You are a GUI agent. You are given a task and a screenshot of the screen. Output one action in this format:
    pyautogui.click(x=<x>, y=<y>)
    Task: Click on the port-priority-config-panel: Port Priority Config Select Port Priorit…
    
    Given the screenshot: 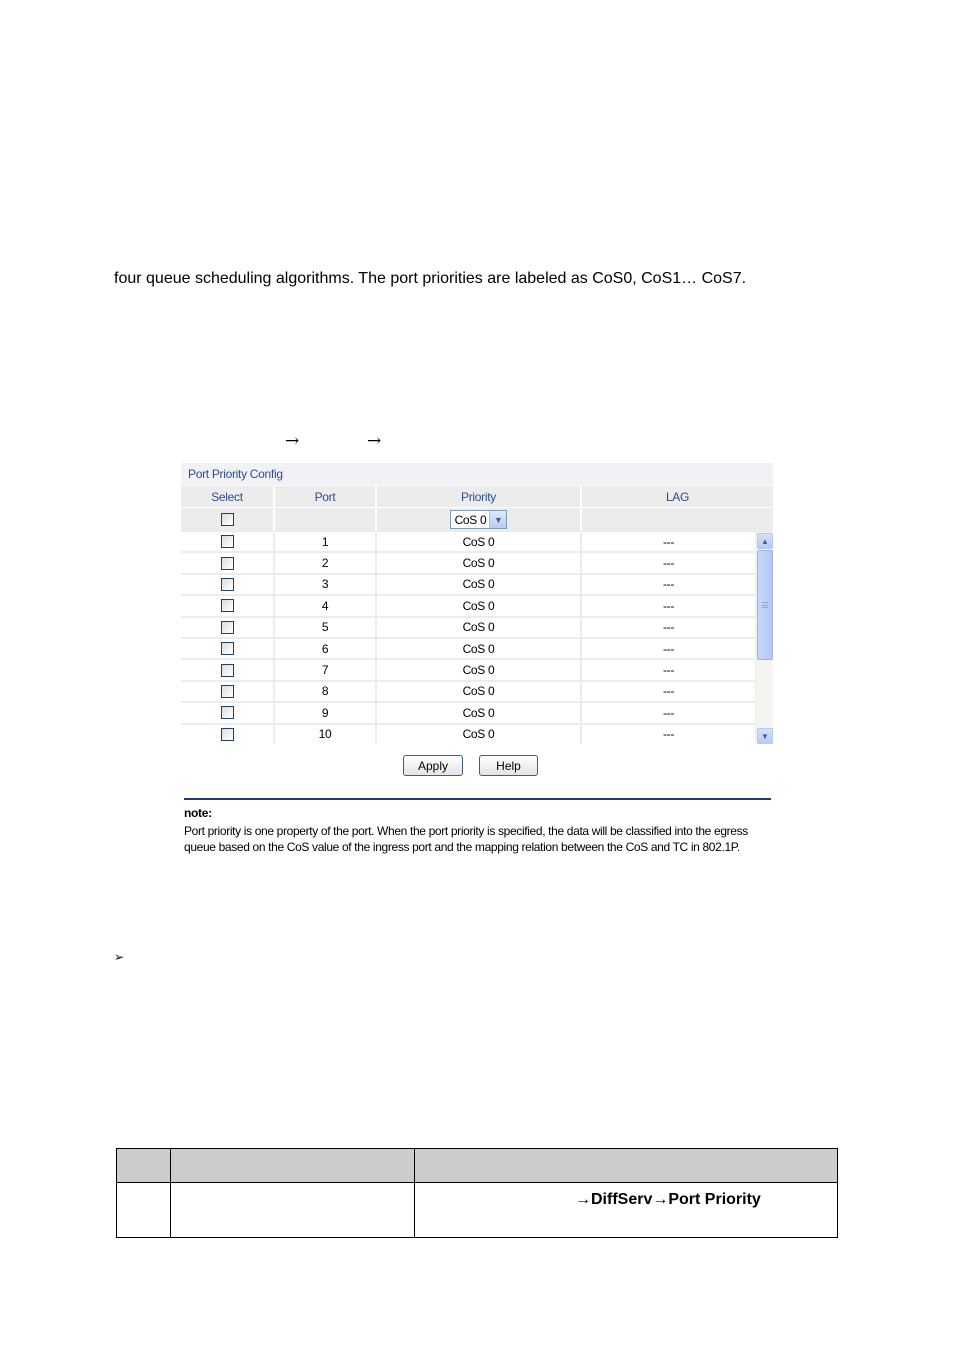 What is the action you would take?
    pyautogui.click(x=477, y=603)
    